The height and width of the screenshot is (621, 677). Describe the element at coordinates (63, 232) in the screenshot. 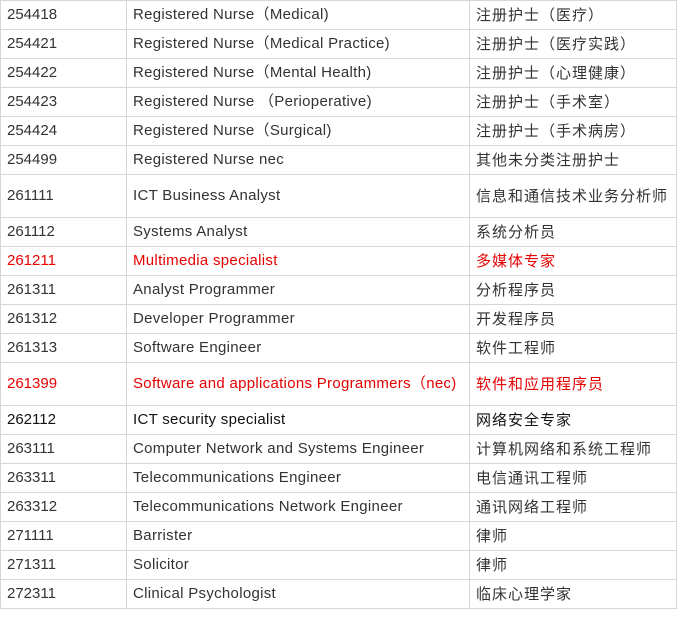

I see `occupation-code-cell: 261112` at that location.